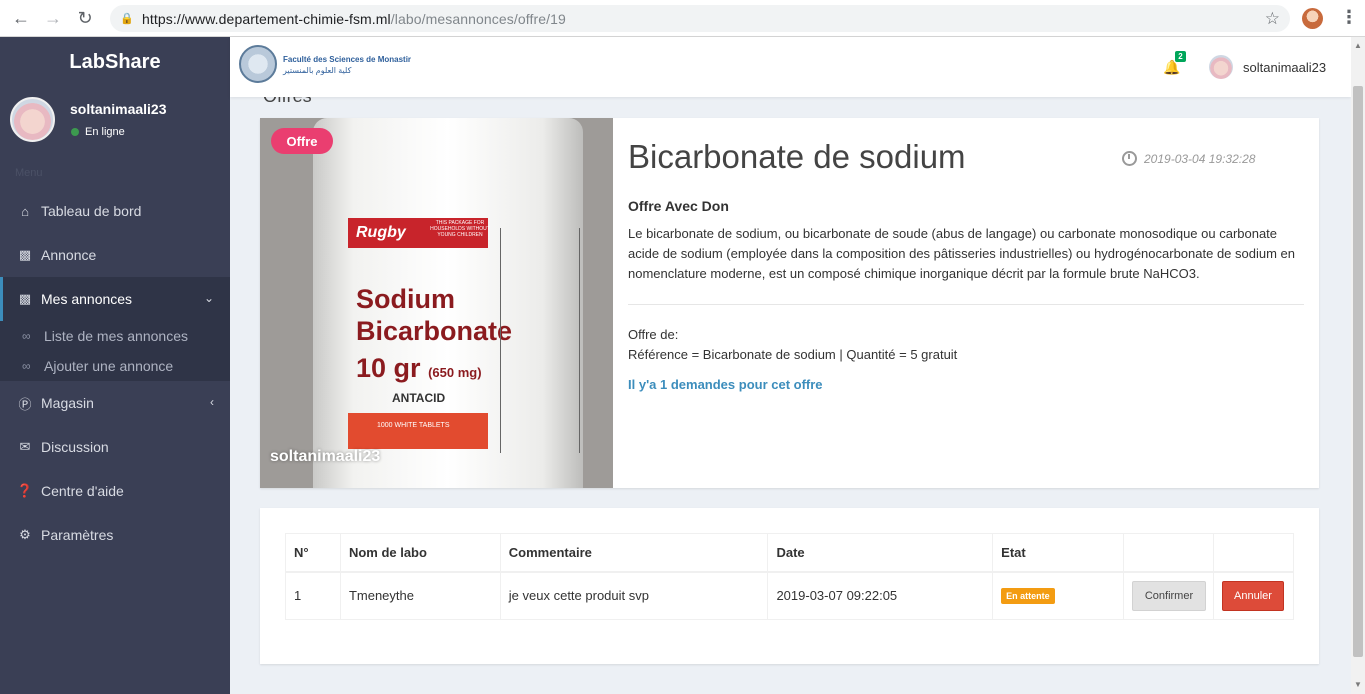  What do you see at coordinates (381, 232) in the screenshot?
I see `label-brand: Rugby` at bounding box center [381, 232].